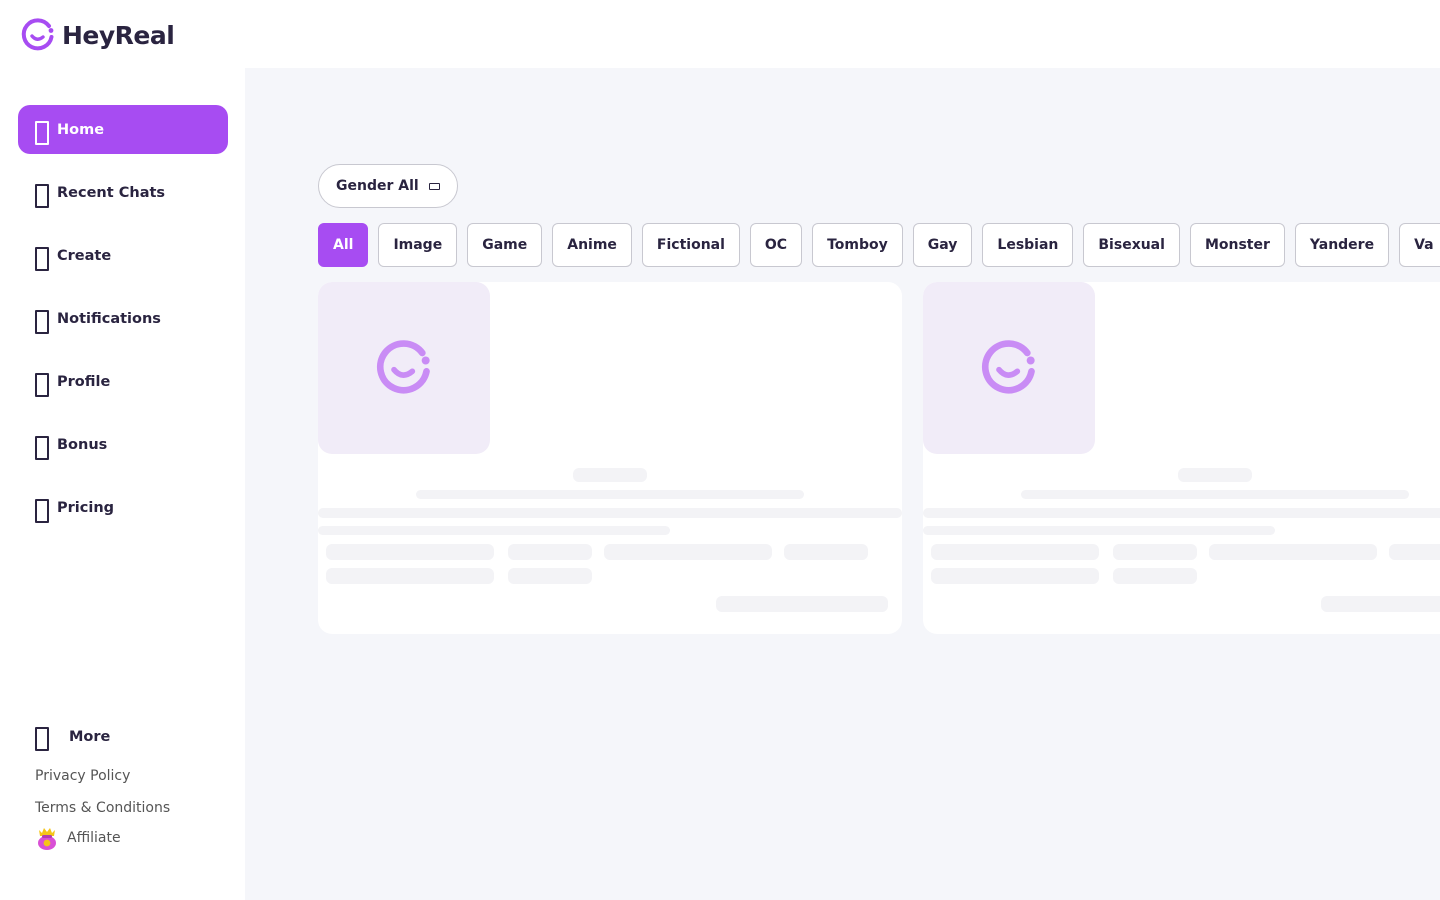 Image resolution: width=1440 pixels, height=900 pixels. I want to click on sidebar-item-label: Create, so click(84, 255).